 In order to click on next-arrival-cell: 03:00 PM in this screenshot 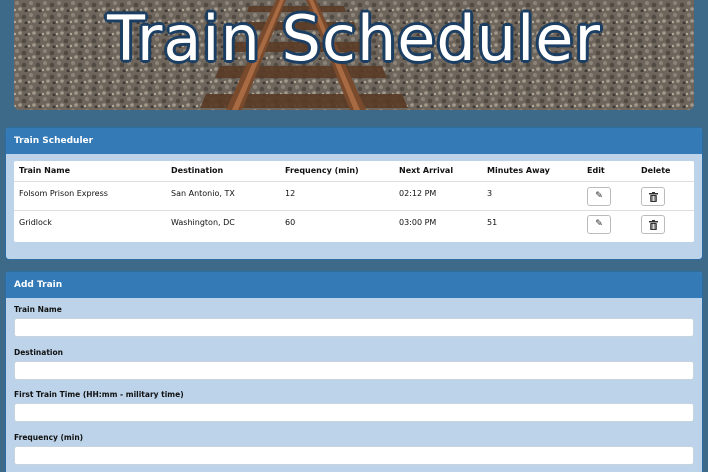, I will do `click(418, 222)`.